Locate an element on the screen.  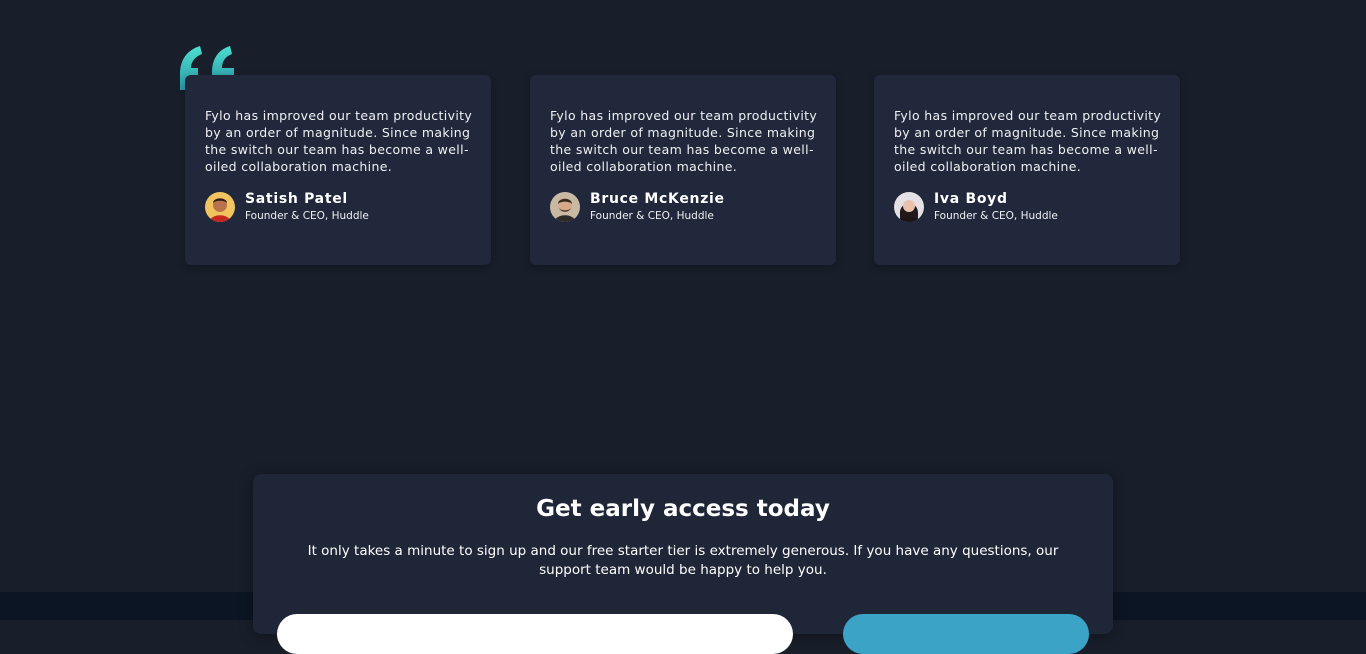
testimonial-person: Bruce McKenzie Founder & CEO, Huddle is located at coordinates (683, 207).